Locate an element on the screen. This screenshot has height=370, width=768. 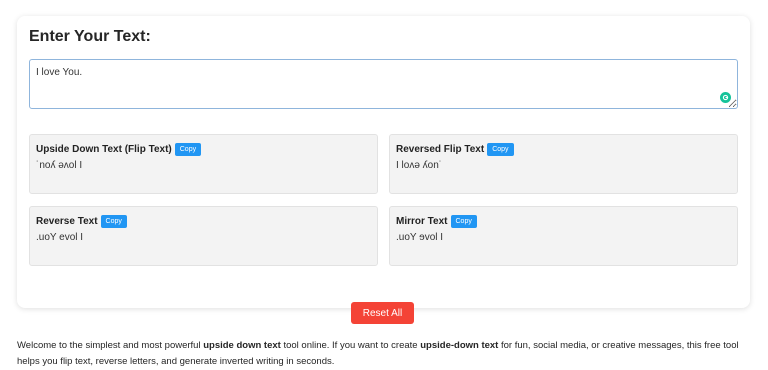
reset-all-button: Reset All is located at coordinates (382, 313).